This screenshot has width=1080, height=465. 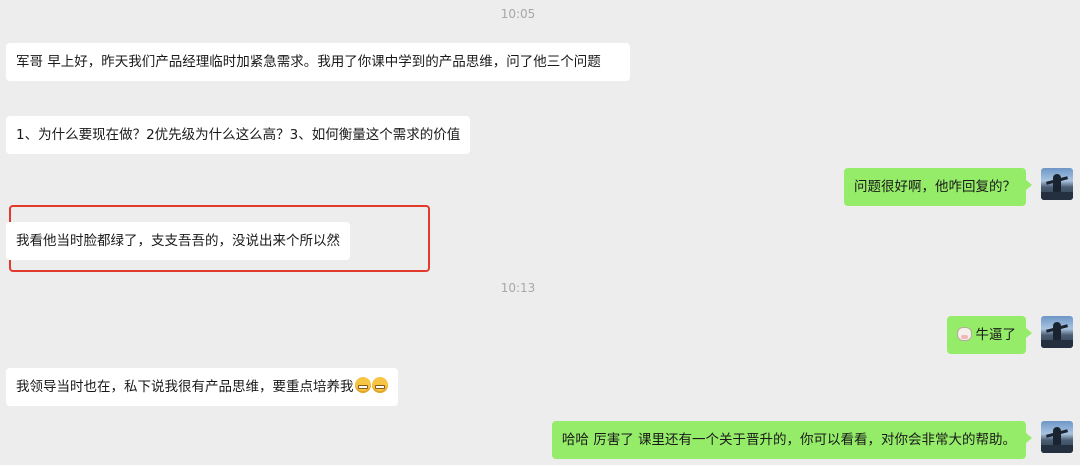 I want to click on message-bubble: 问题很好啊，他咋回复的？, so click(x=938, y=187).